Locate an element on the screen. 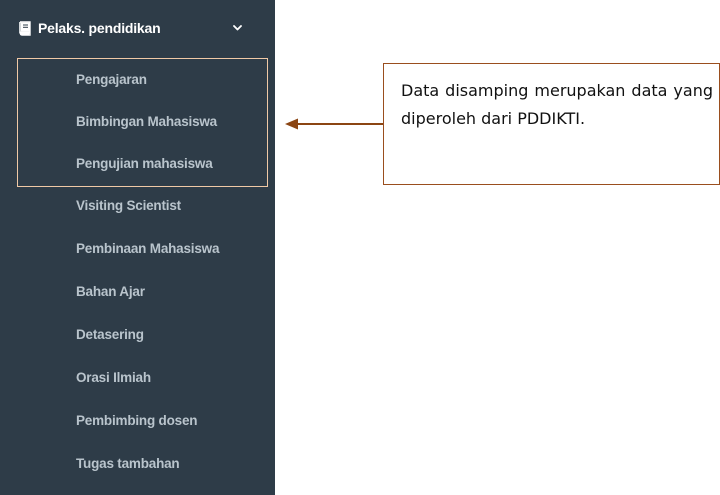 The height and width of the screenshot is (495, 720). sidebar-item-visiting-scientist: Visiting Scientist is located at coordinates (137, 206).